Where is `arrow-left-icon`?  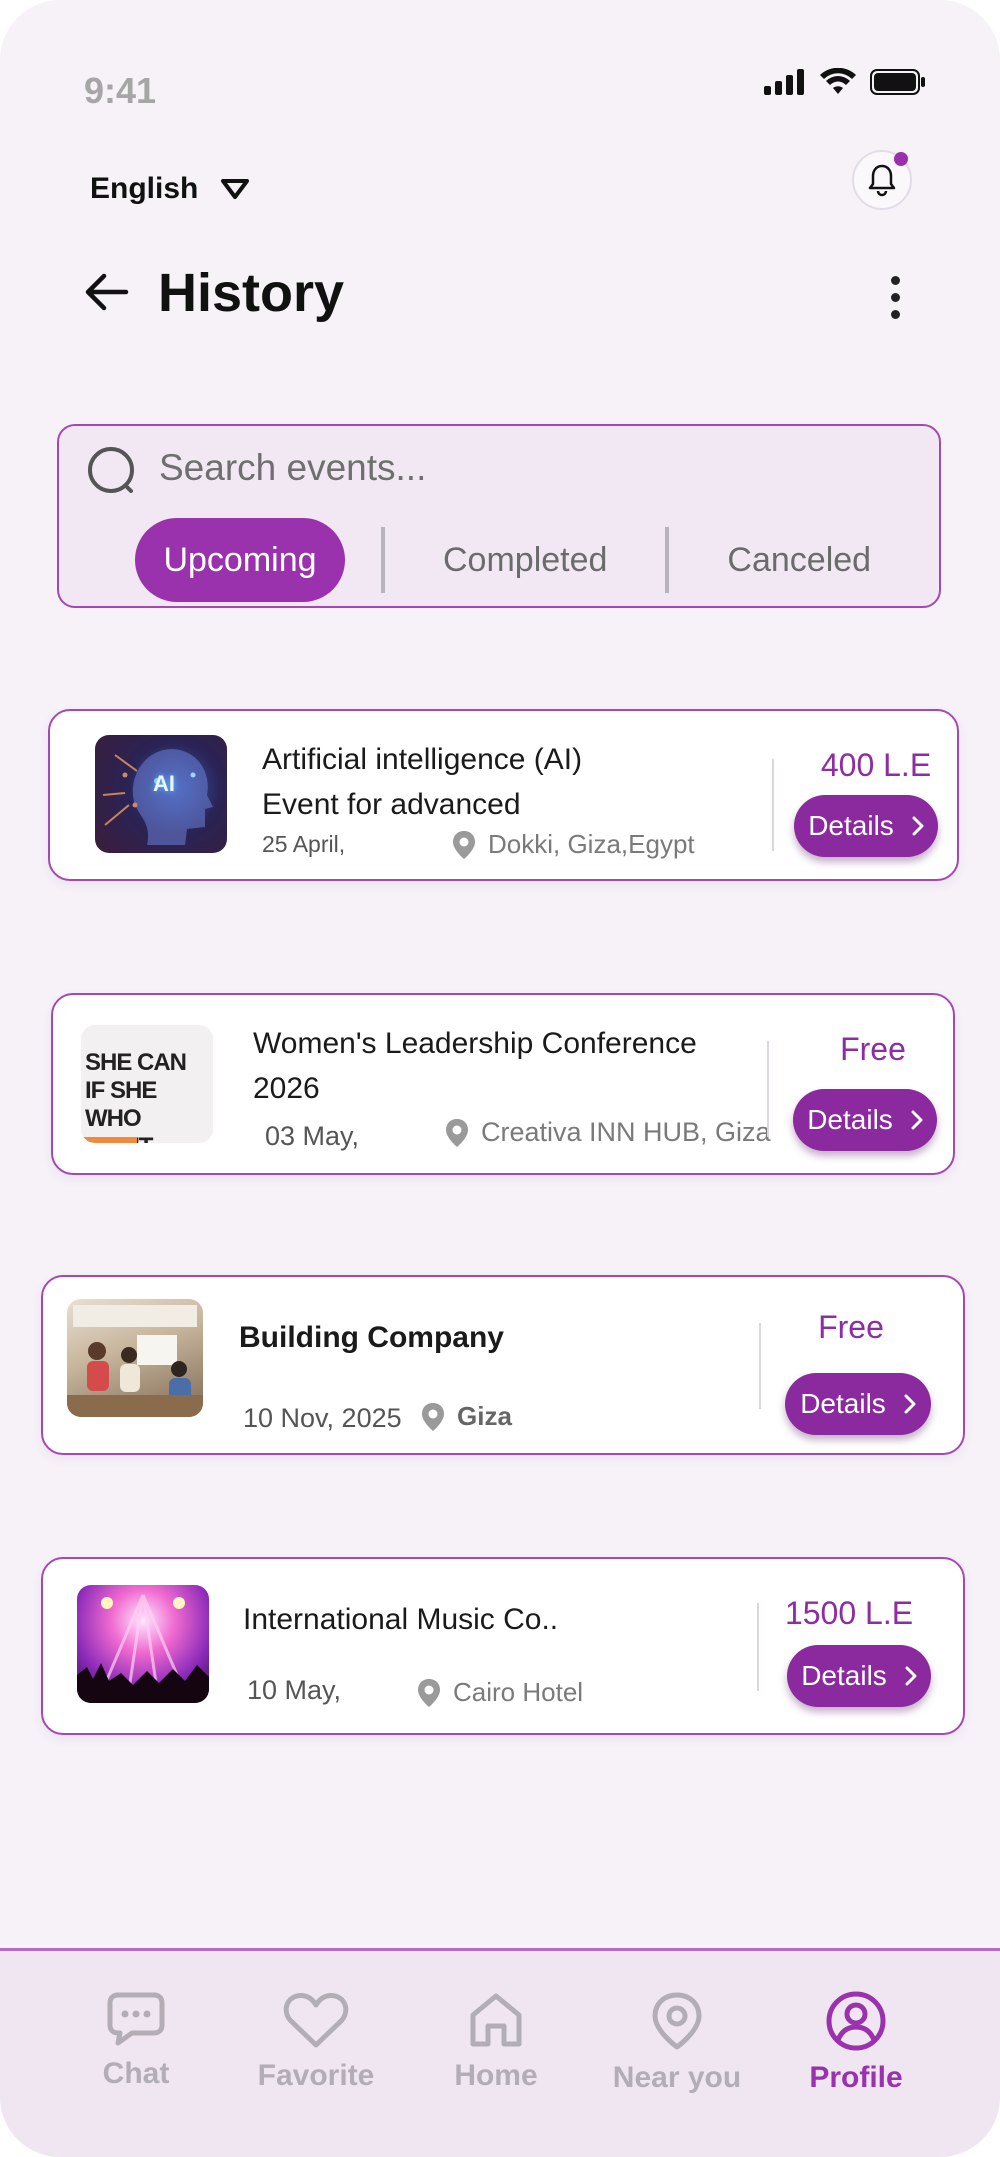 arrow-left-icon is located at coordinates (107, 292).